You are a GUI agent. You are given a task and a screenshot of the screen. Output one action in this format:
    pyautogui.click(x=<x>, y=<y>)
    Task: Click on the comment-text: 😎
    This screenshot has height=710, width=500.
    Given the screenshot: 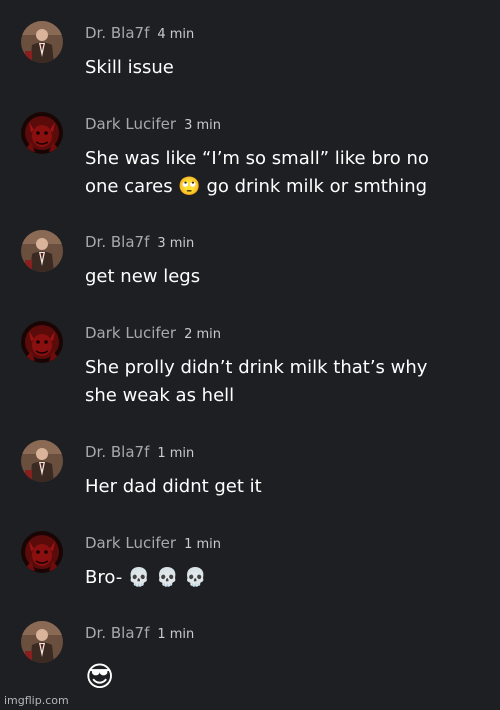 What is the action you would take?
    pyautogui.click(x=290, y=677)
    